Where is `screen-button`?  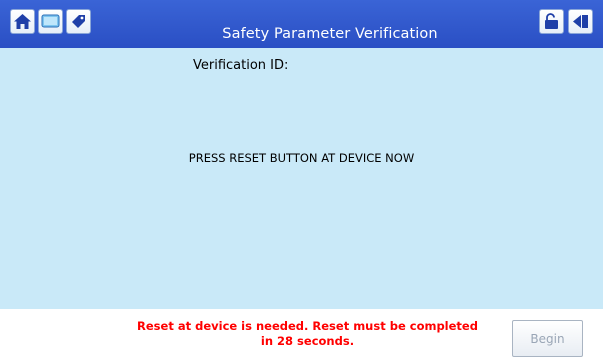
screen-button is located at coordinates (50, 21).